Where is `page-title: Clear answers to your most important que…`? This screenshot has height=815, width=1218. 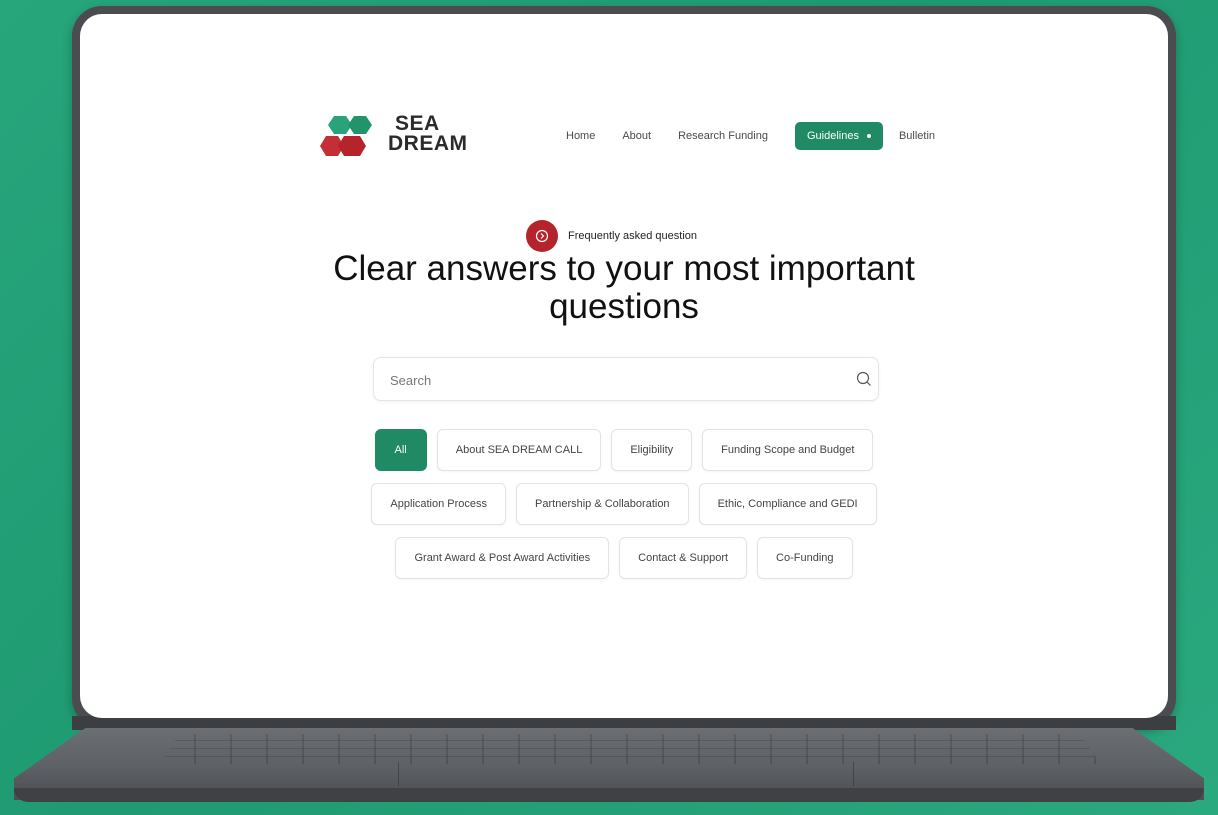 page-title: Clear answers to your most important que… is located at coordinates (624, 288).